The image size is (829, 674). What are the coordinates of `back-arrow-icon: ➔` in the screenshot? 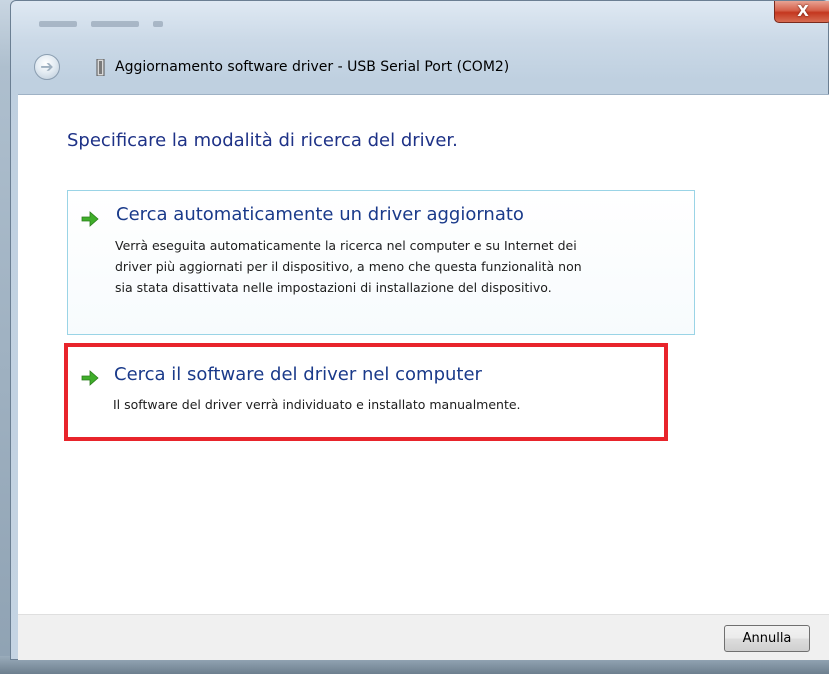 It's located at (47, 66).